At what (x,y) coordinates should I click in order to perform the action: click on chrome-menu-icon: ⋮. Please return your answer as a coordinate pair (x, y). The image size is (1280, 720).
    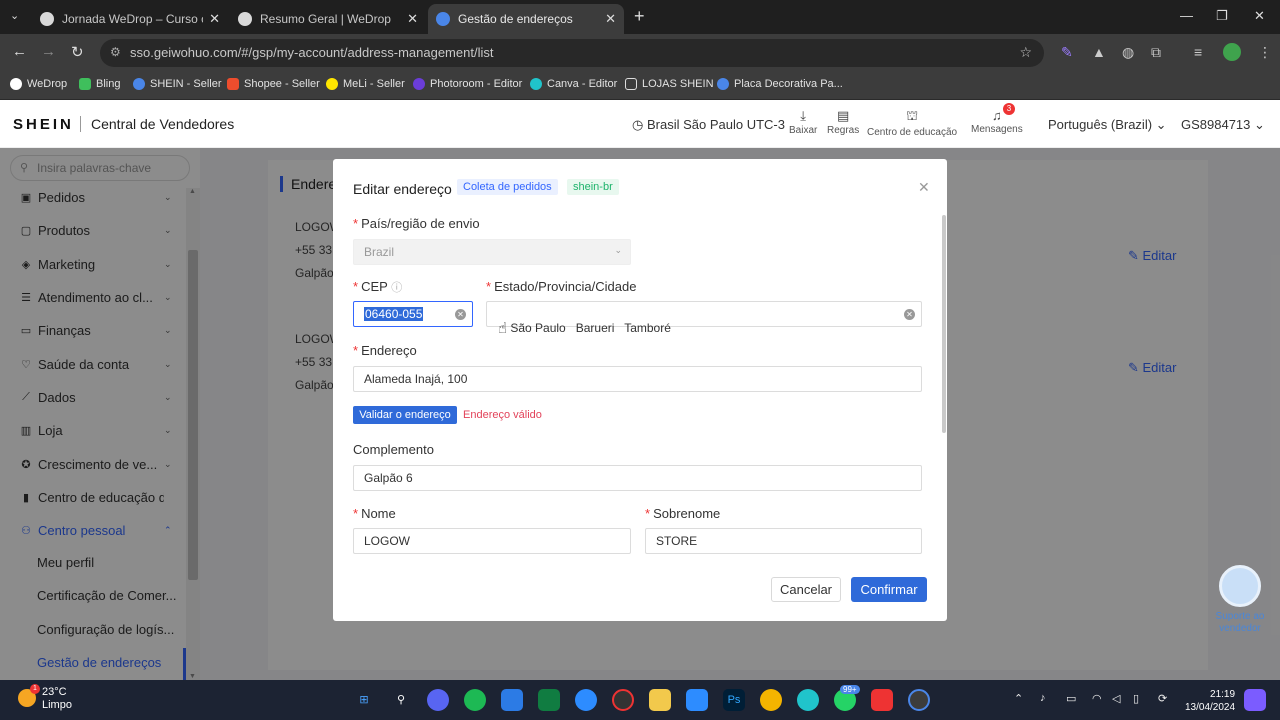
    Looking at the image, I should click on (1265, 52).